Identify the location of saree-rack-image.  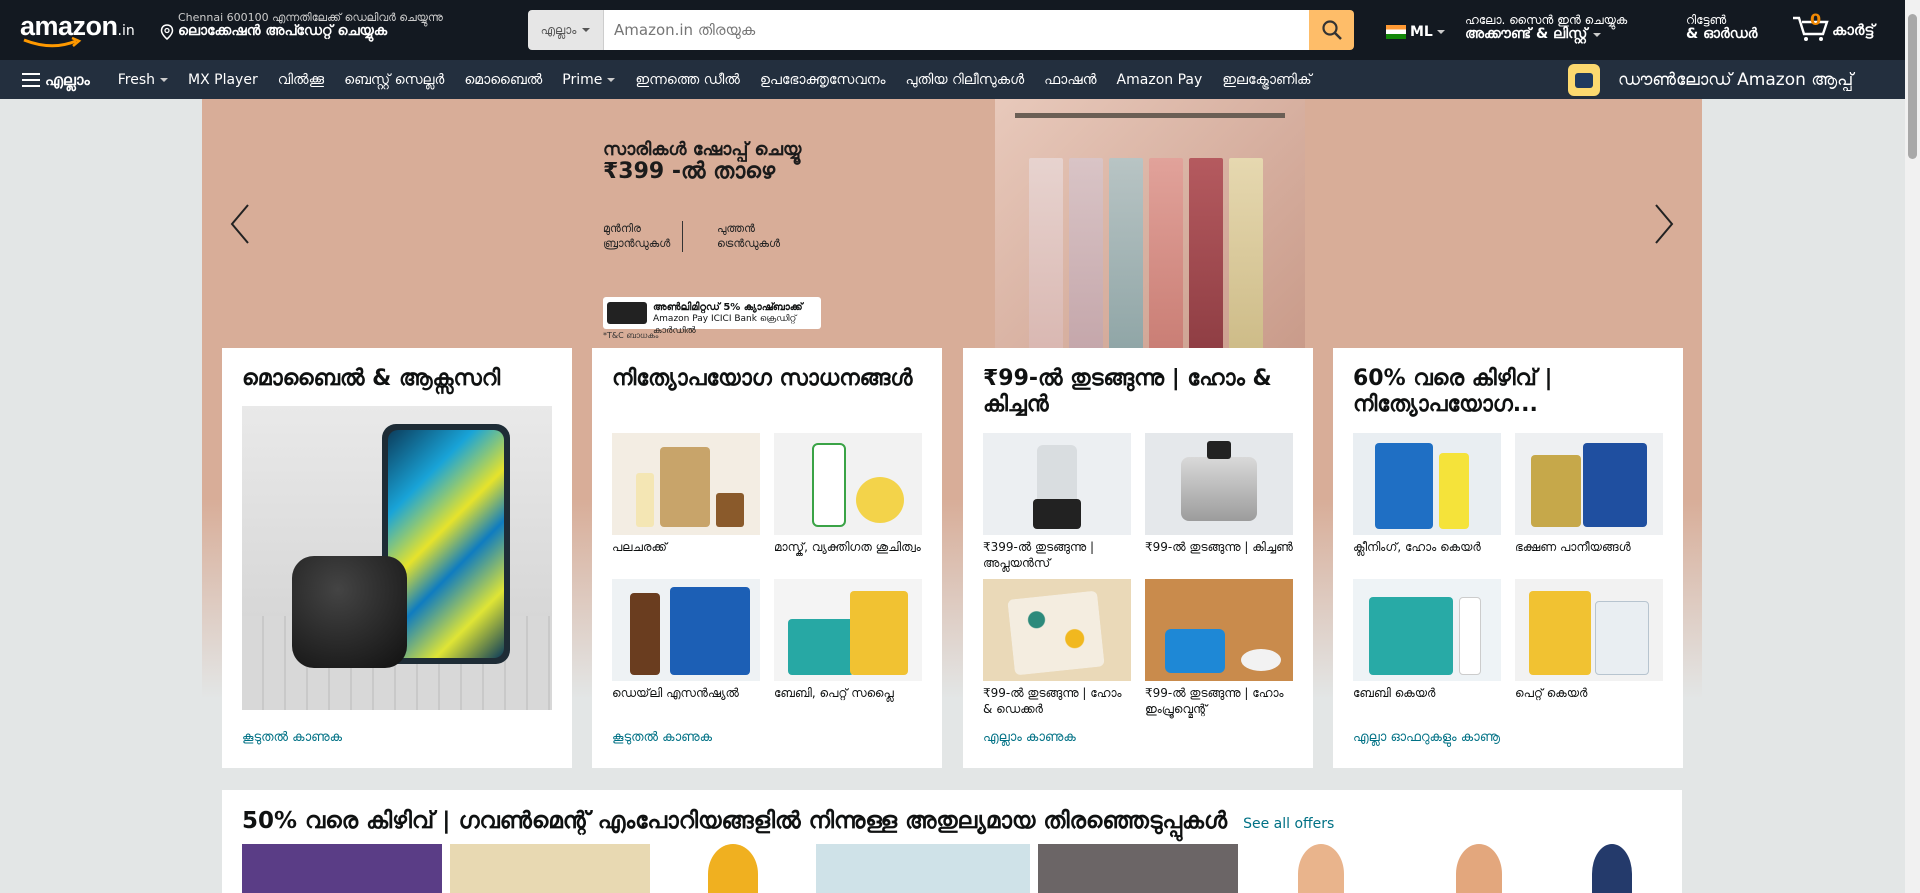
(1150, 226).